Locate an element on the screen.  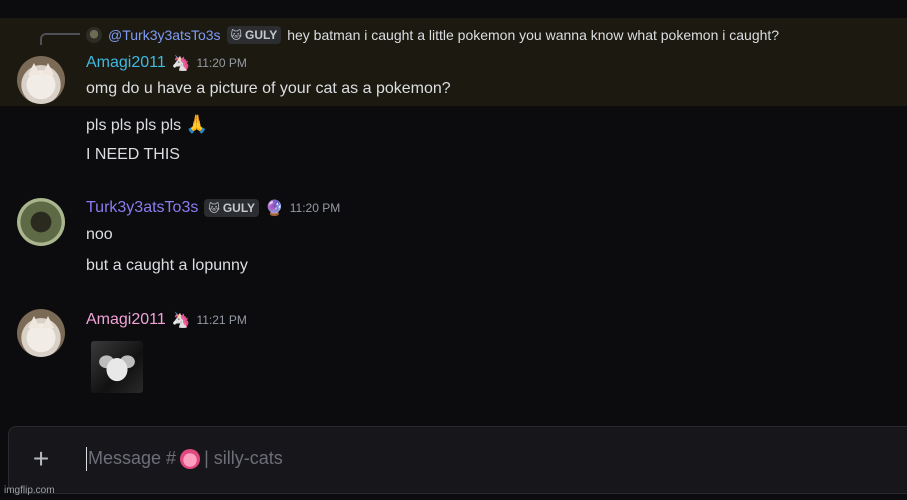
message-header: Amagi2011 🦄 11:20 PM is located at coordinates (166, 63).